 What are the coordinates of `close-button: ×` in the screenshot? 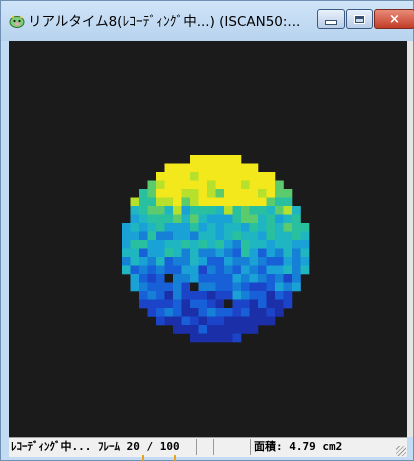 It's located at (394, 19).